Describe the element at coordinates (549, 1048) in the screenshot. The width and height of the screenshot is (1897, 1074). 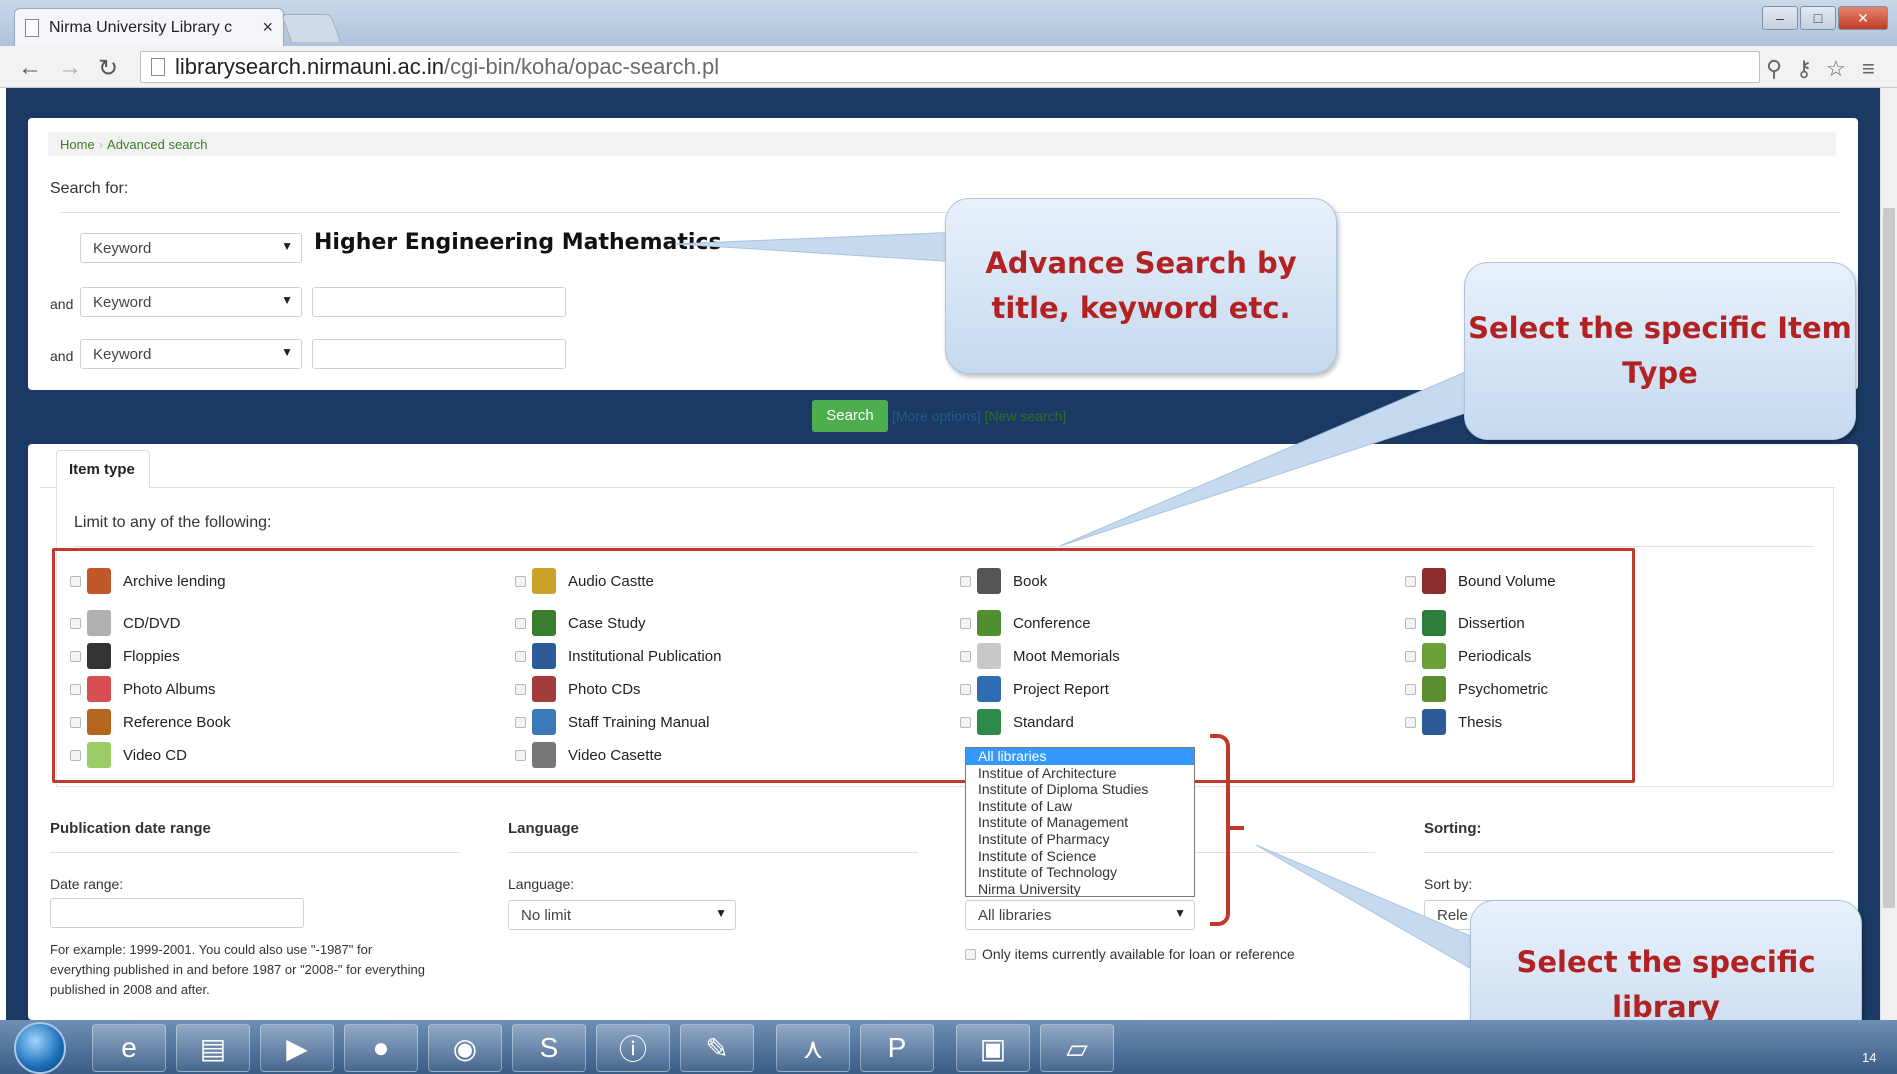
I see `skype-taskbar-icon: S` at that location.